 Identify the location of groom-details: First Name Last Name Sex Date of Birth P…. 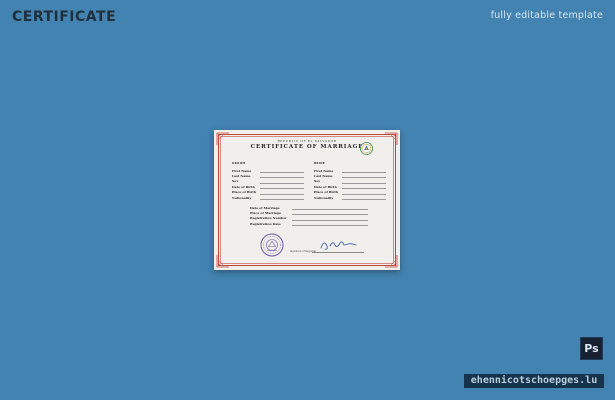
(268, 184).